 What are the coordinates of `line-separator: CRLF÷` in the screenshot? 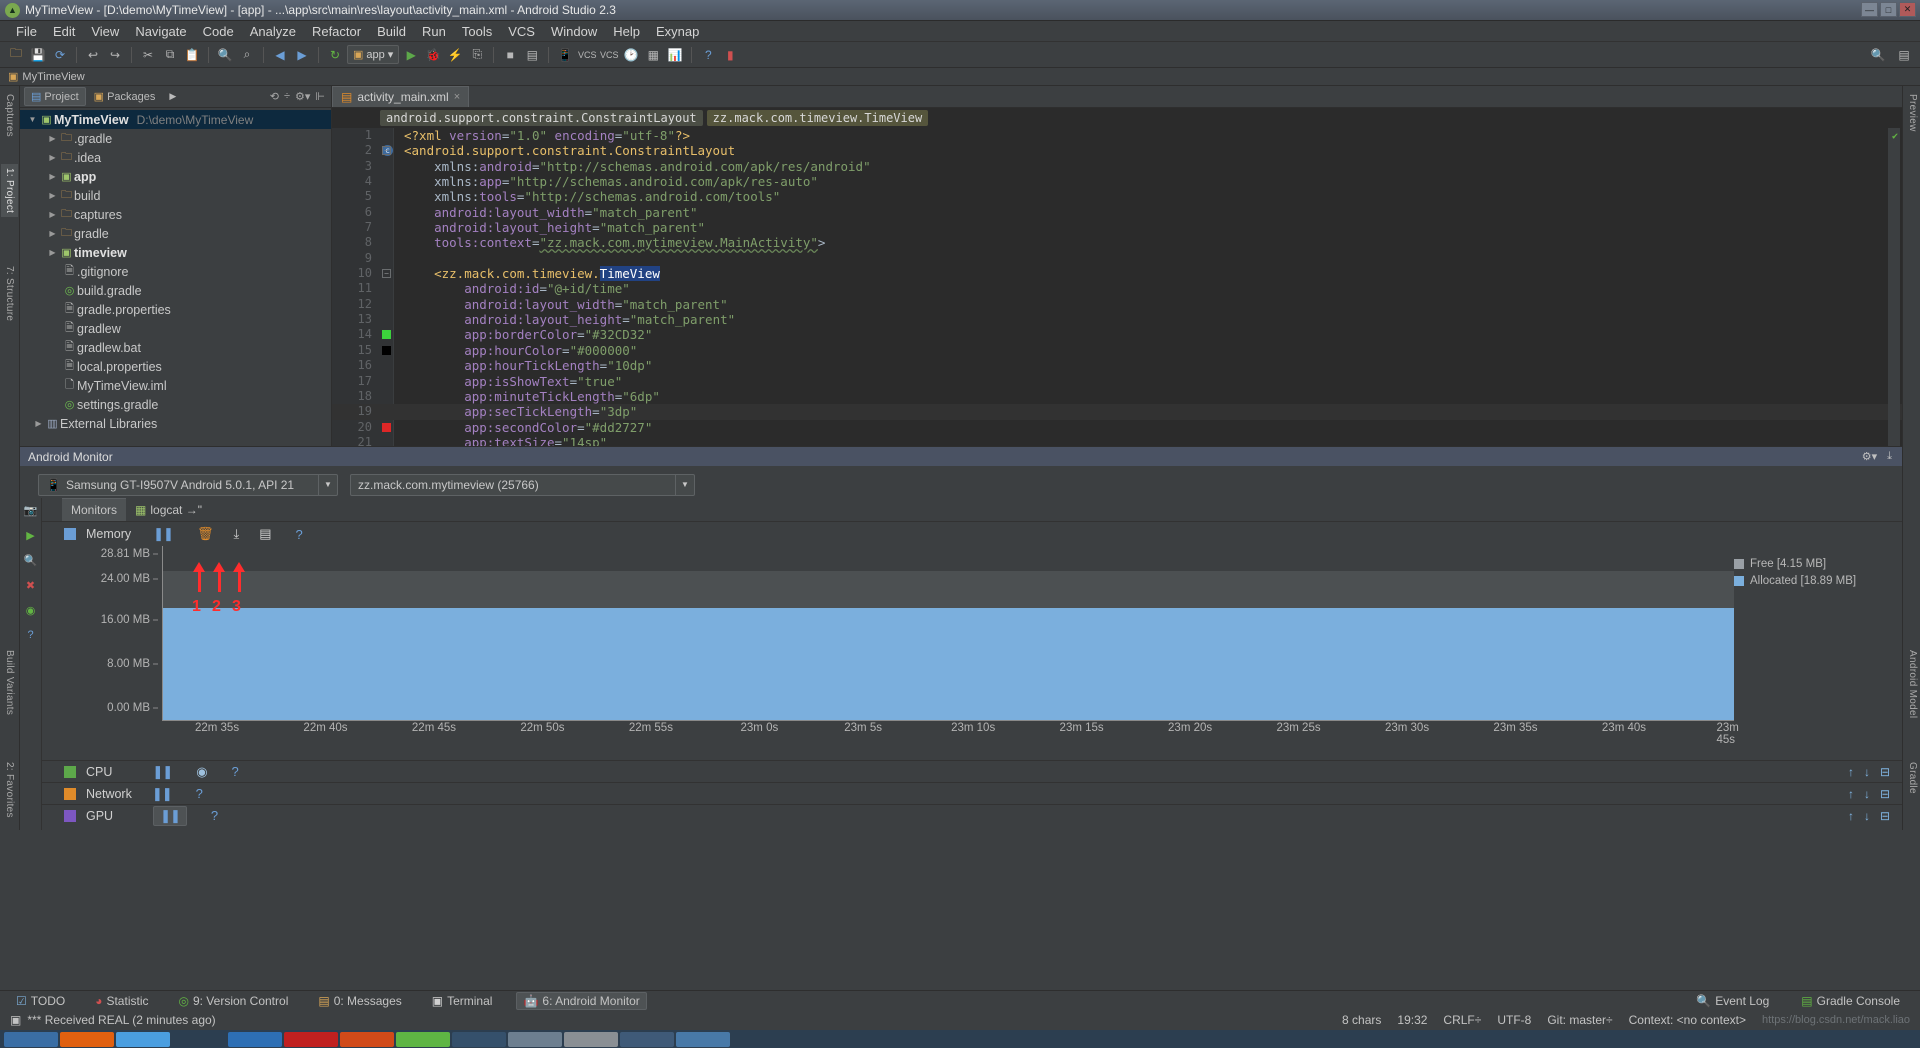 It's located at (1462, 1020).